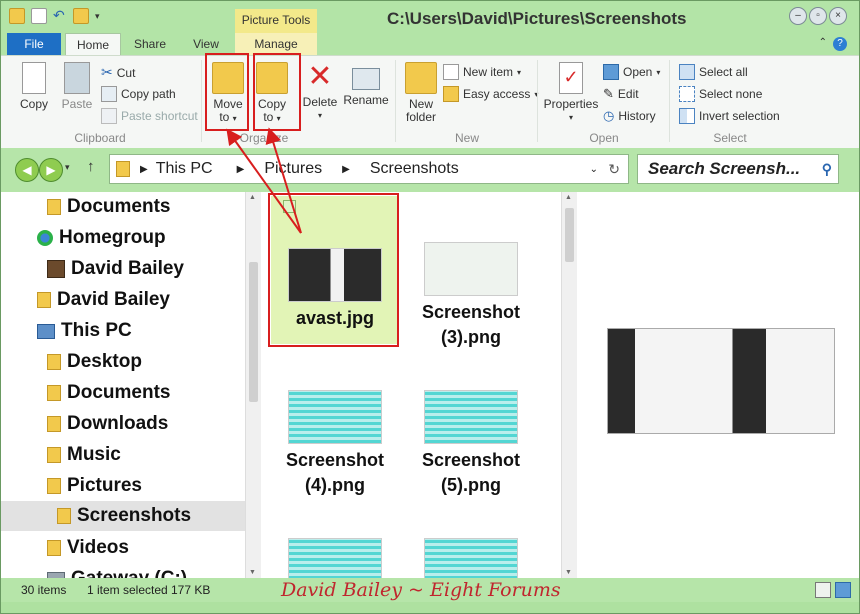 The height and width of the screenshot is (614, 860). What do you see at coordinates (27, 170) in the screenshot?
I see `back-button: ◀` at bounding box center [27, 170].